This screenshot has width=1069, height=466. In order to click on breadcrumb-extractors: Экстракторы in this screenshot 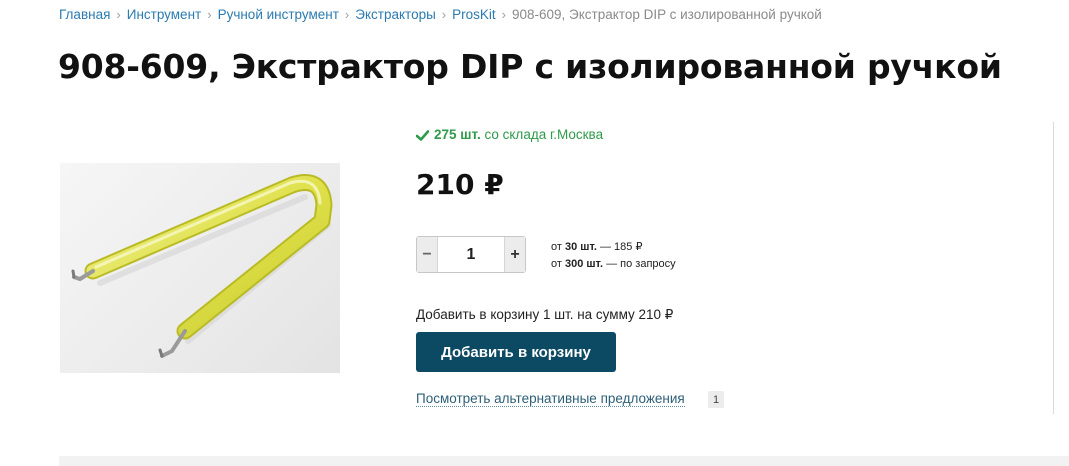, I will do `click(395, 14)`.